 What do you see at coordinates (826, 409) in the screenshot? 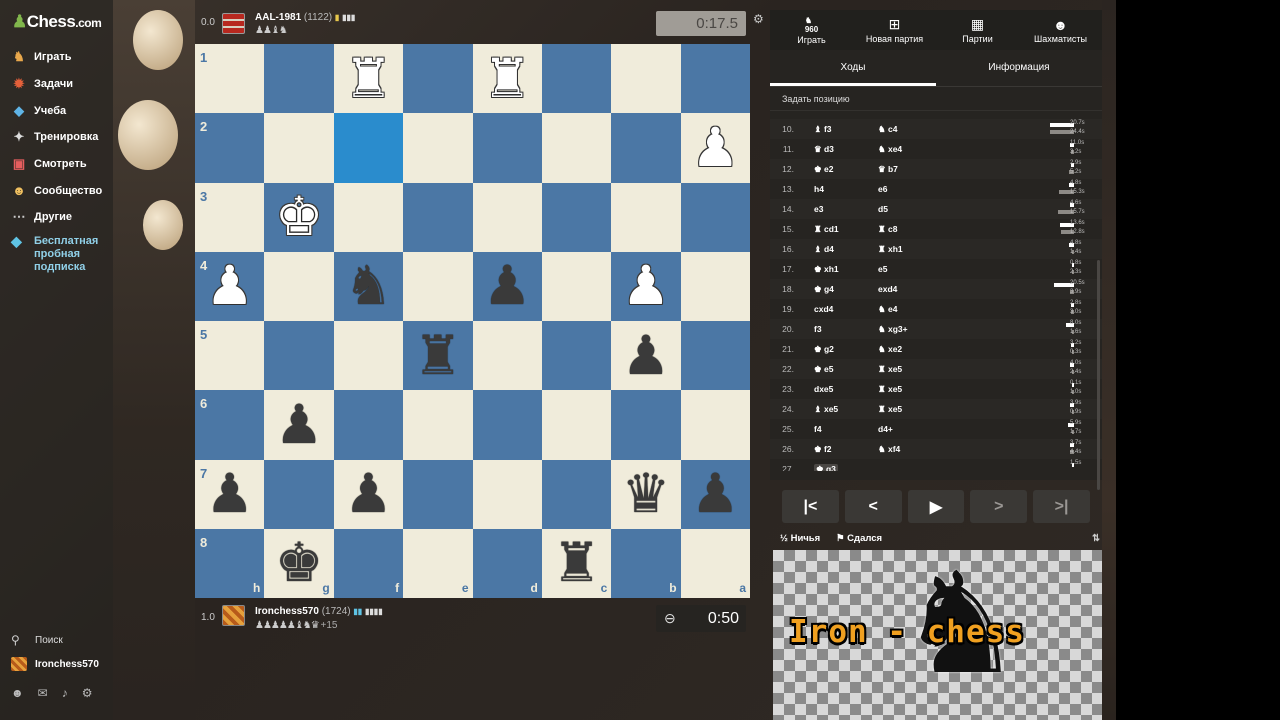
I see `white-move: ♝ xe5` at bounding box center [826, 409].